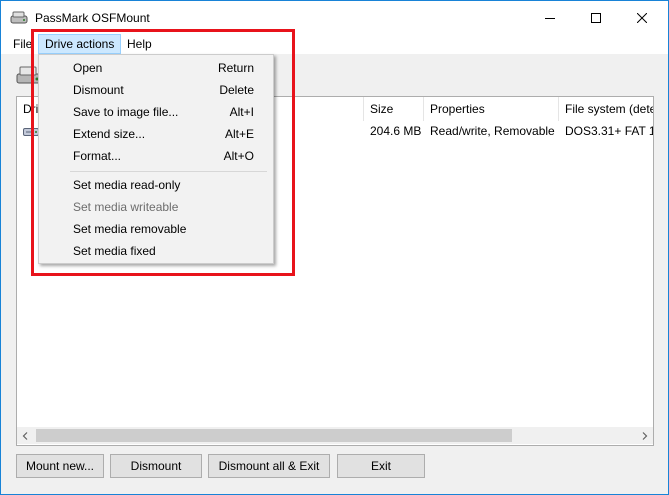 The image size is (669, 495). Describe the element at coordinates (126, 207) in the screenshot. I see `menu-item-label: Set media writeable` at that location.